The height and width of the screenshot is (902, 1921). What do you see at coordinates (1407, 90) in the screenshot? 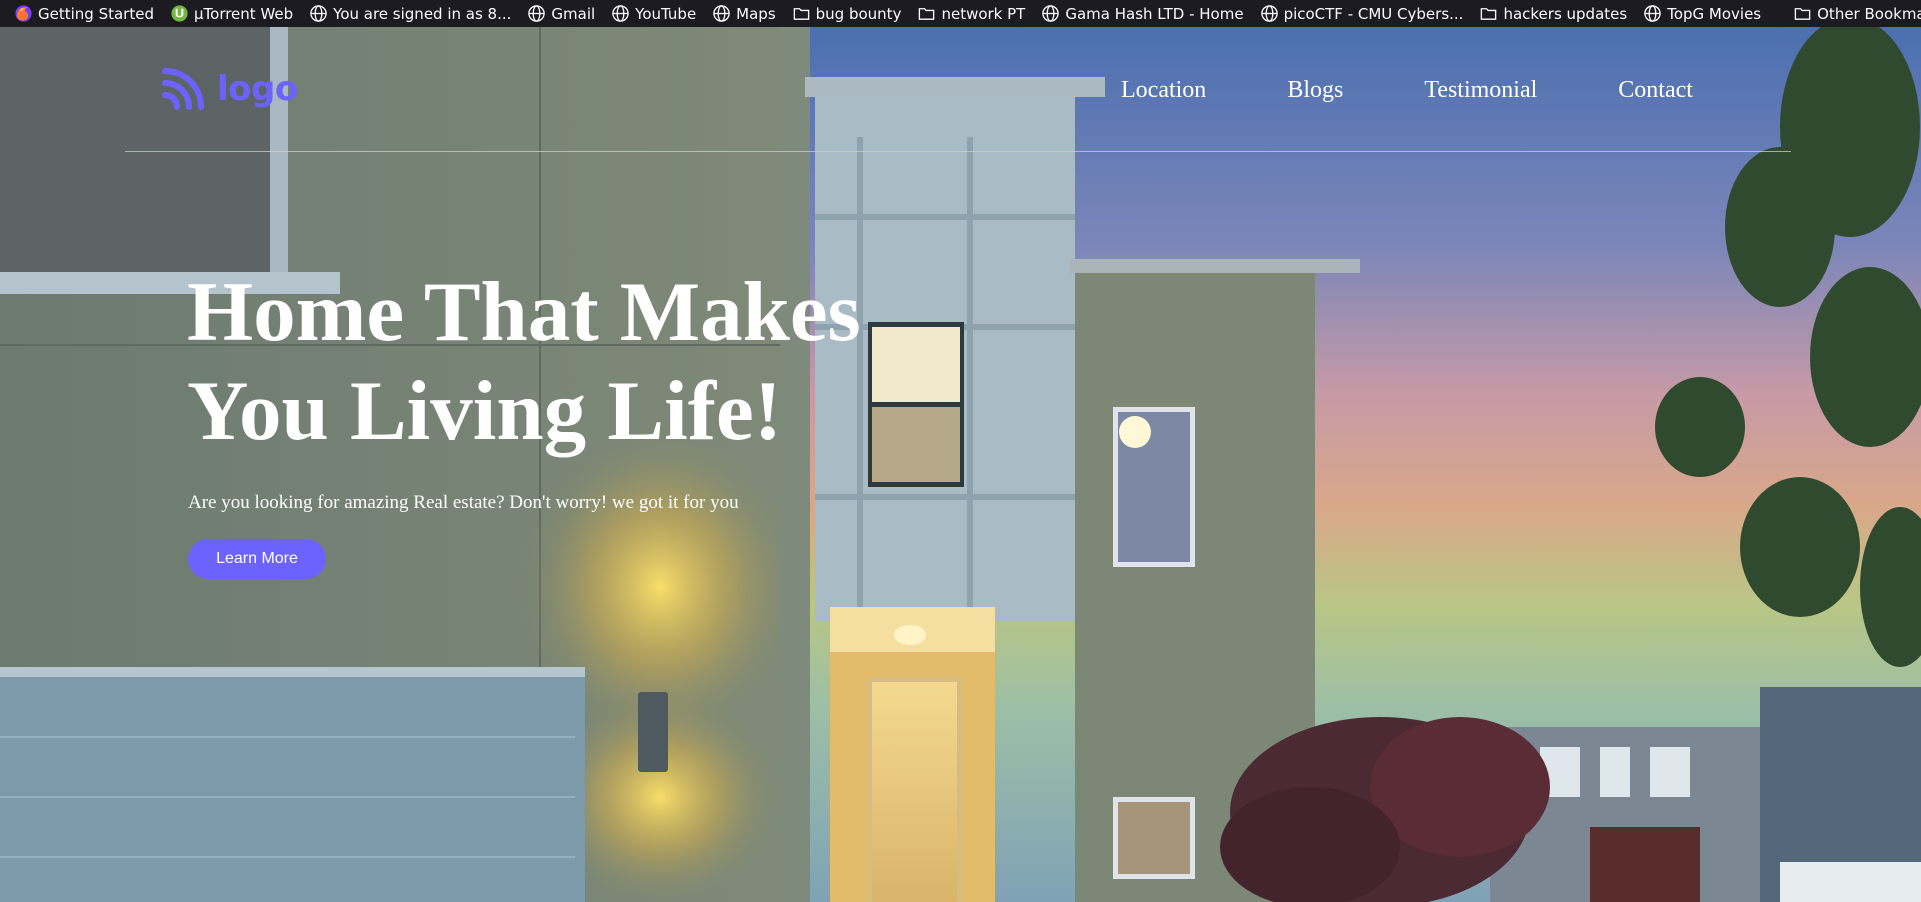
I see `main-nav: Location Blogs Testimonial Contact` at bounding box center [1407, 90].